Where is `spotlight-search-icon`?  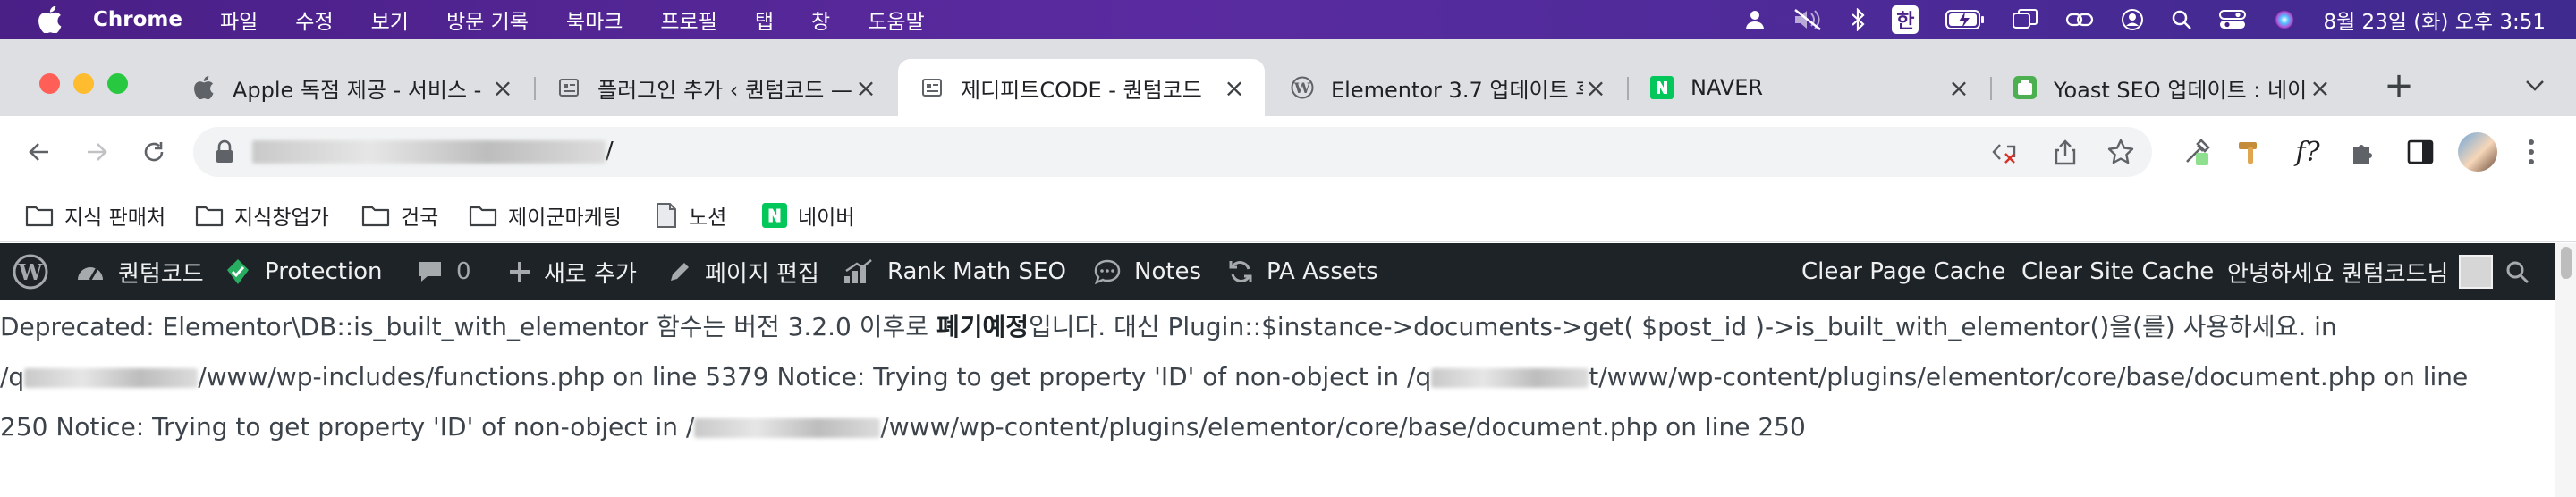 spotlight-search-icon is located at coordinates (2181, 19).